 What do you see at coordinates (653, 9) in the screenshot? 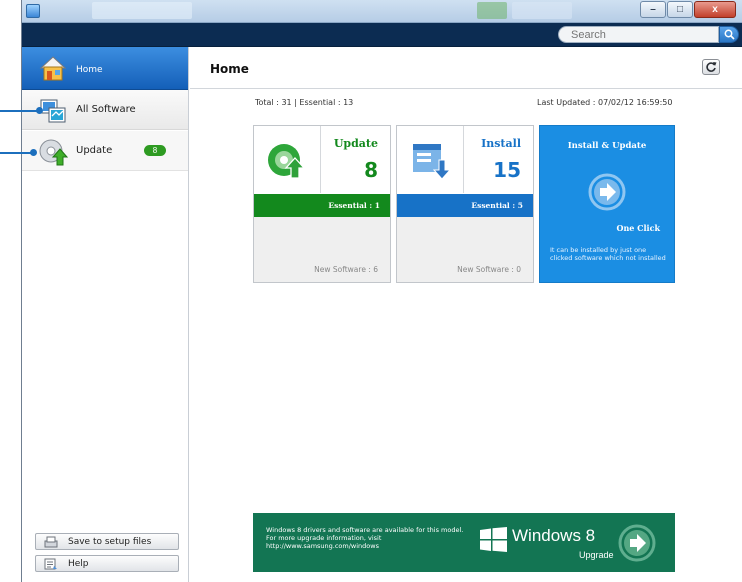
I see `minimize-button: –` at bounding box center [653, 9].